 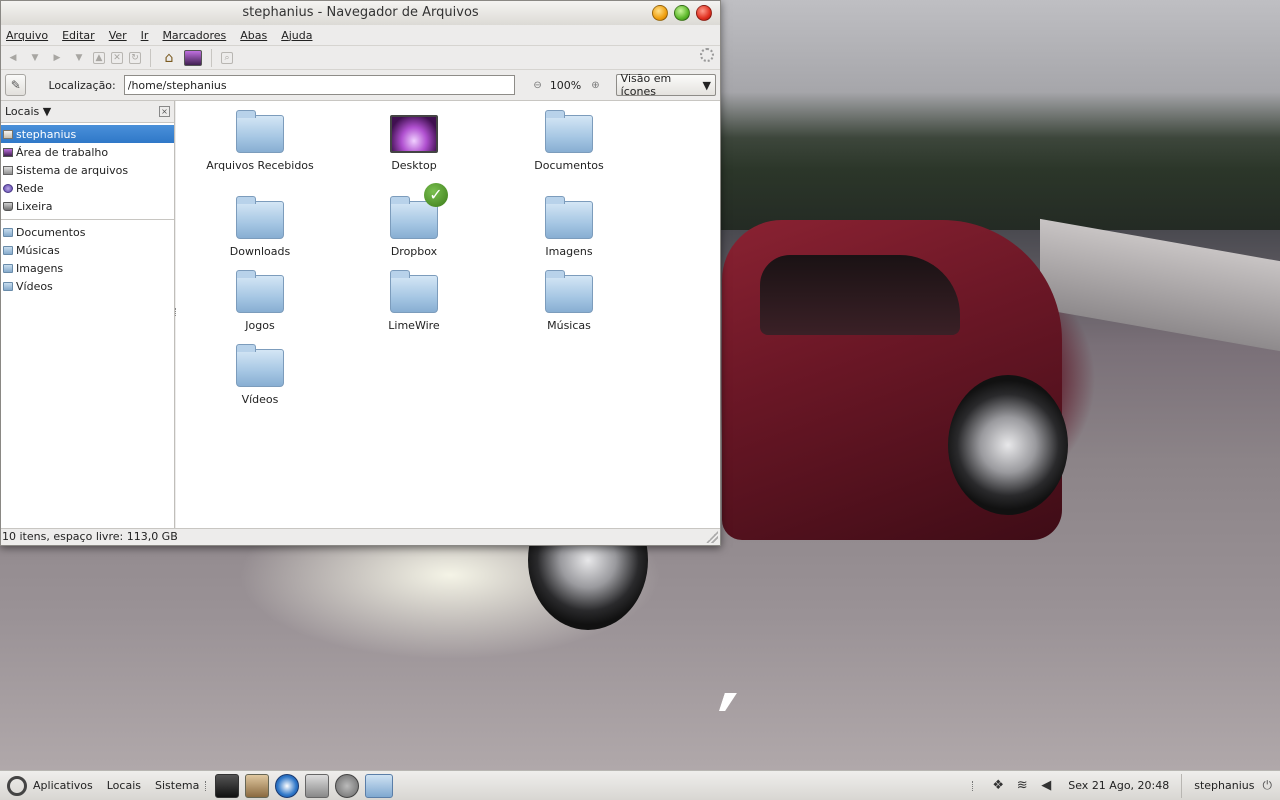 What do you see at coordinates (8, 152) in the screenshot?
I see `desktop-icon` at bounding box center [8, 152].